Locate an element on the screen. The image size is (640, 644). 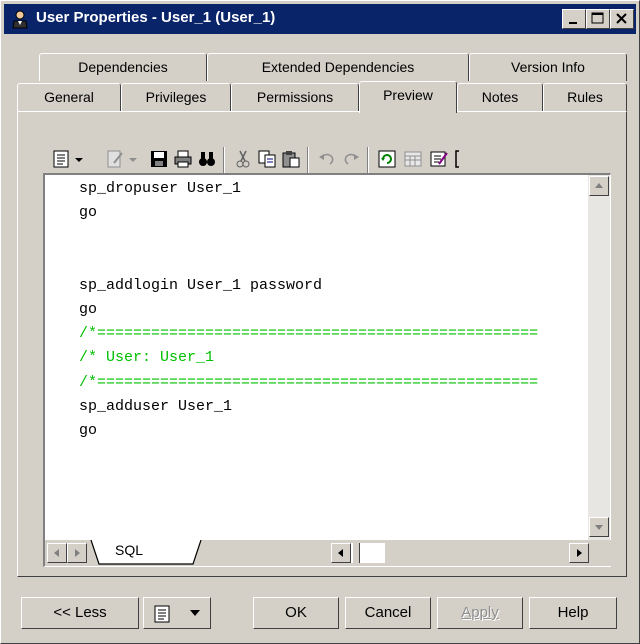
tab-preview: Preview is located at coordinates (408, 97).